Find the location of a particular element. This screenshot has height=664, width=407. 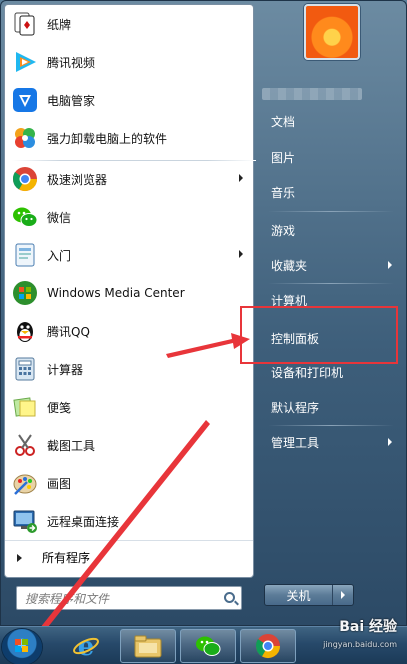

calculator-icon is located at coordinates (25, 369).